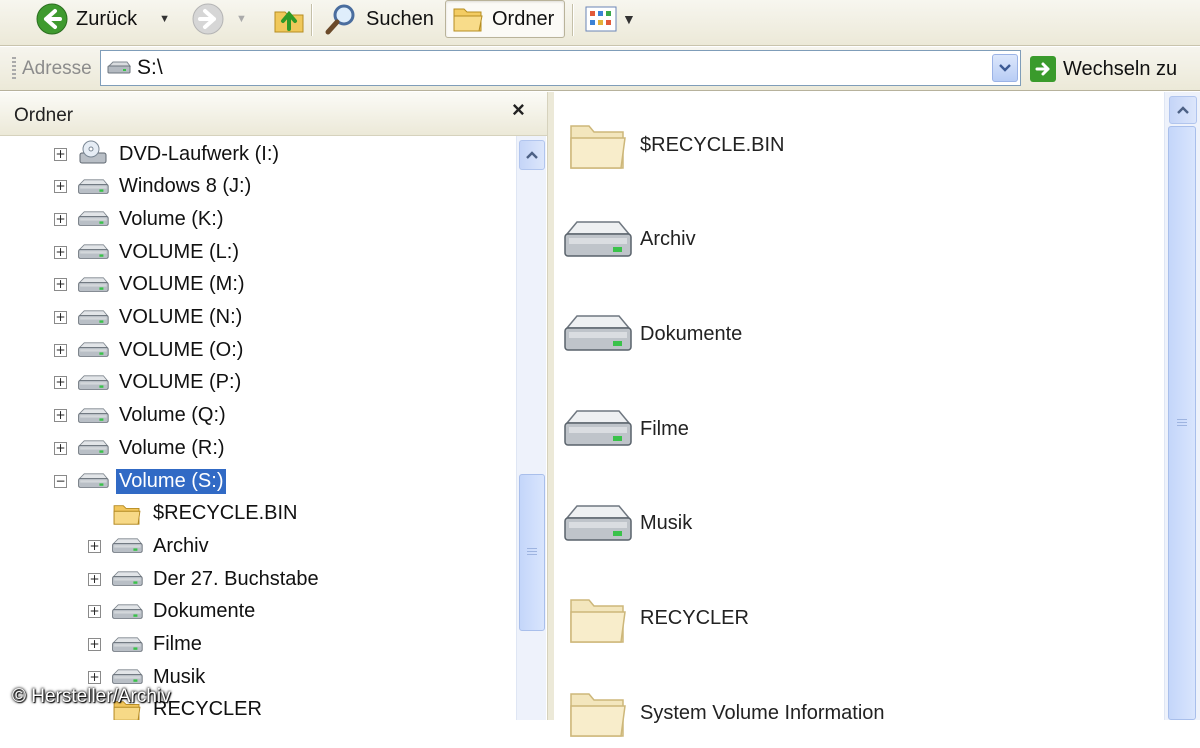  Describe the element at coordinates (205, 579) in the screenshot. I see `tree-item: + Der 27. Buchstabe` at that location.